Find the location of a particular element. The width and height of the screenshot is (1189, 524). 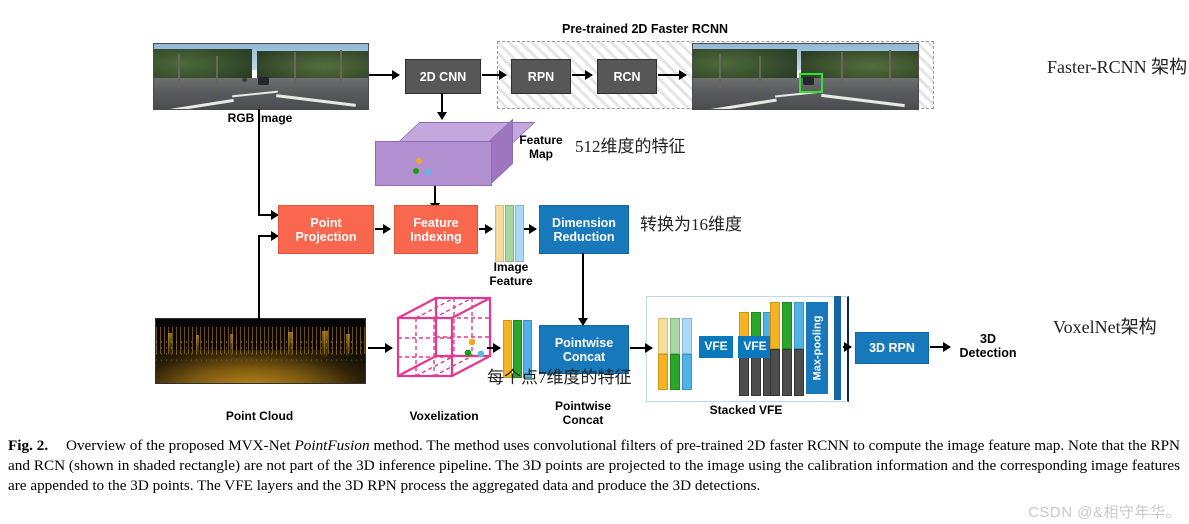

arrow-cnn-to-rpn is located at coordinates (494, 75).